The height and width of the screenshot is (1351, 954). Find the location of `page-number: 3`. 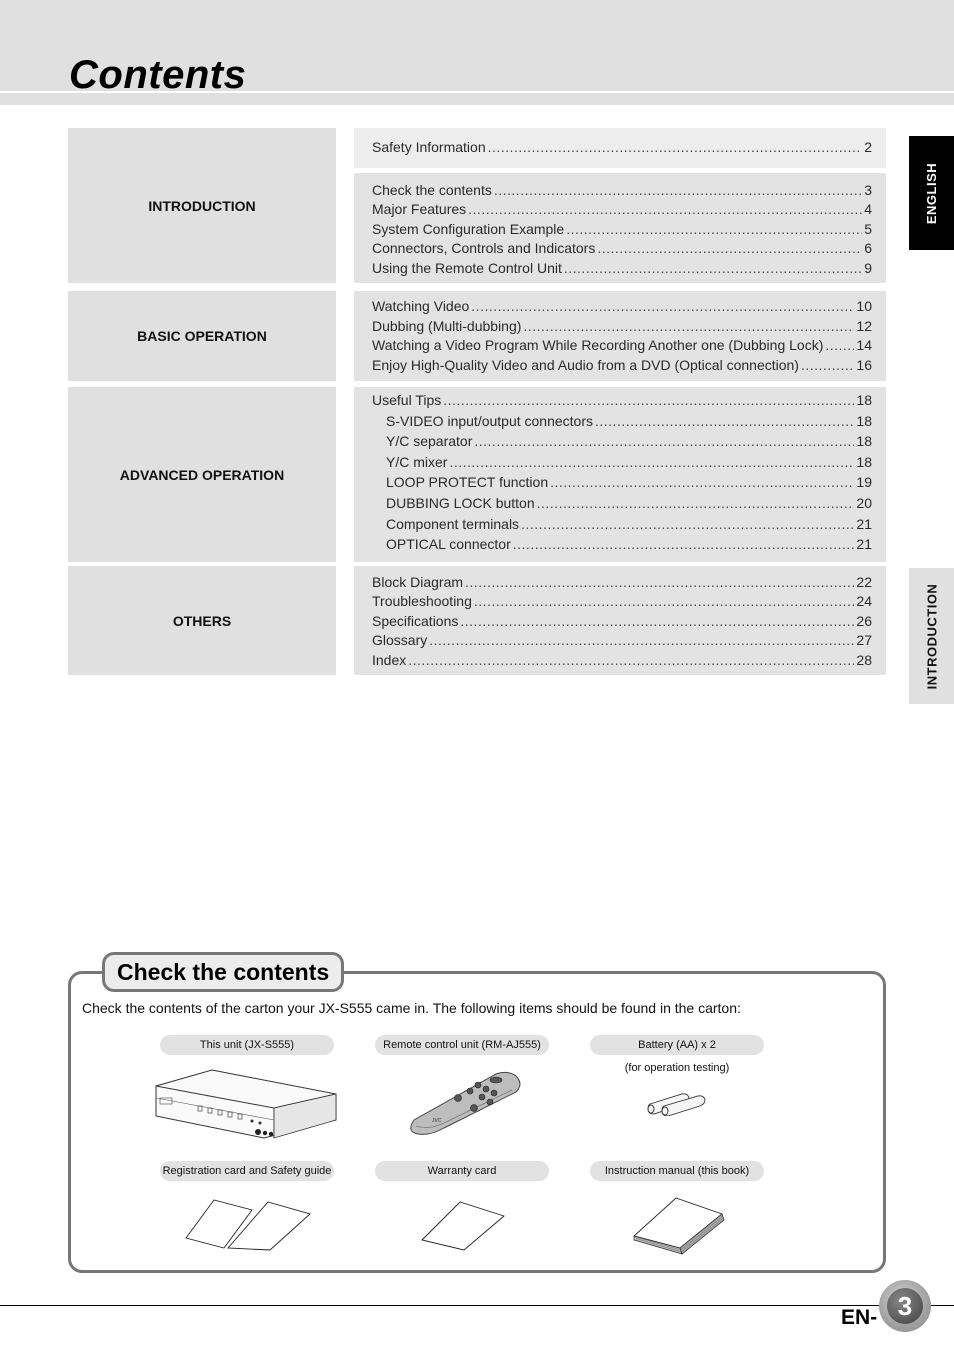

page-number: 3 is located at coordinates (905, 1306).